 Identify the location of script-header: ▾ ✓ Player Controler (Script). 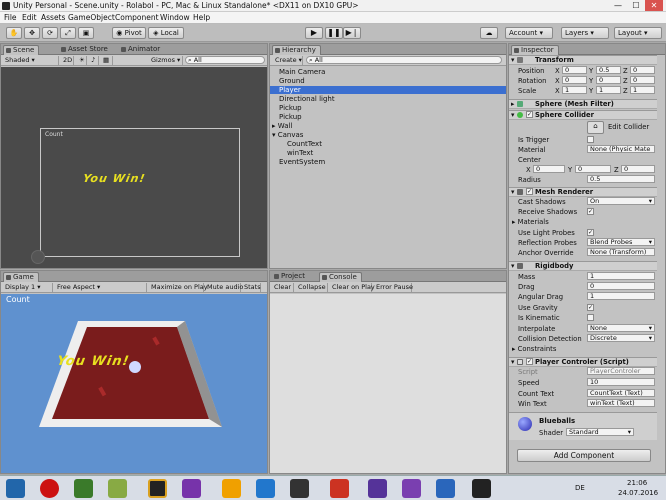
(583, 362).